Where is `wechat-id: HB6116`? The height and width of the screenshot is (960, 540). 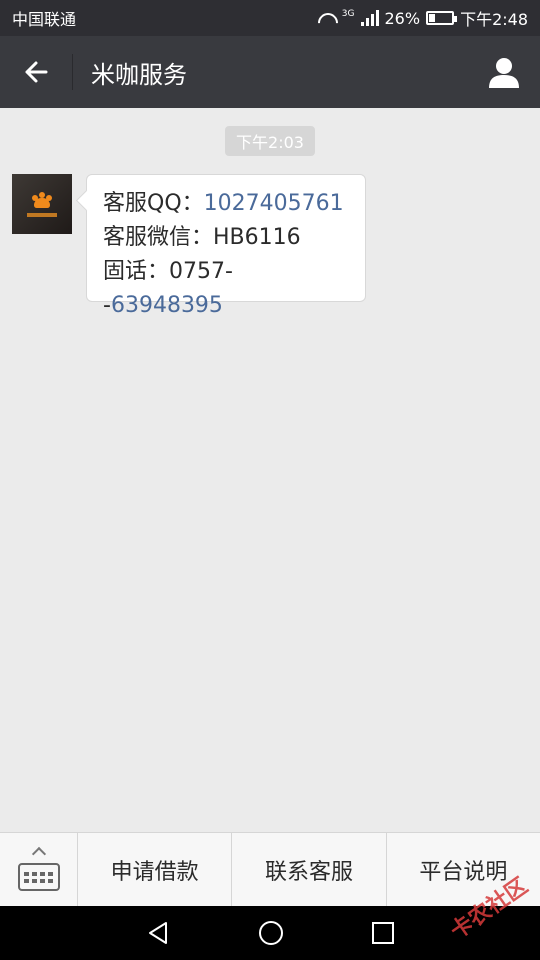 wechat-id: HB6116 is located at coordinates (257, 237).